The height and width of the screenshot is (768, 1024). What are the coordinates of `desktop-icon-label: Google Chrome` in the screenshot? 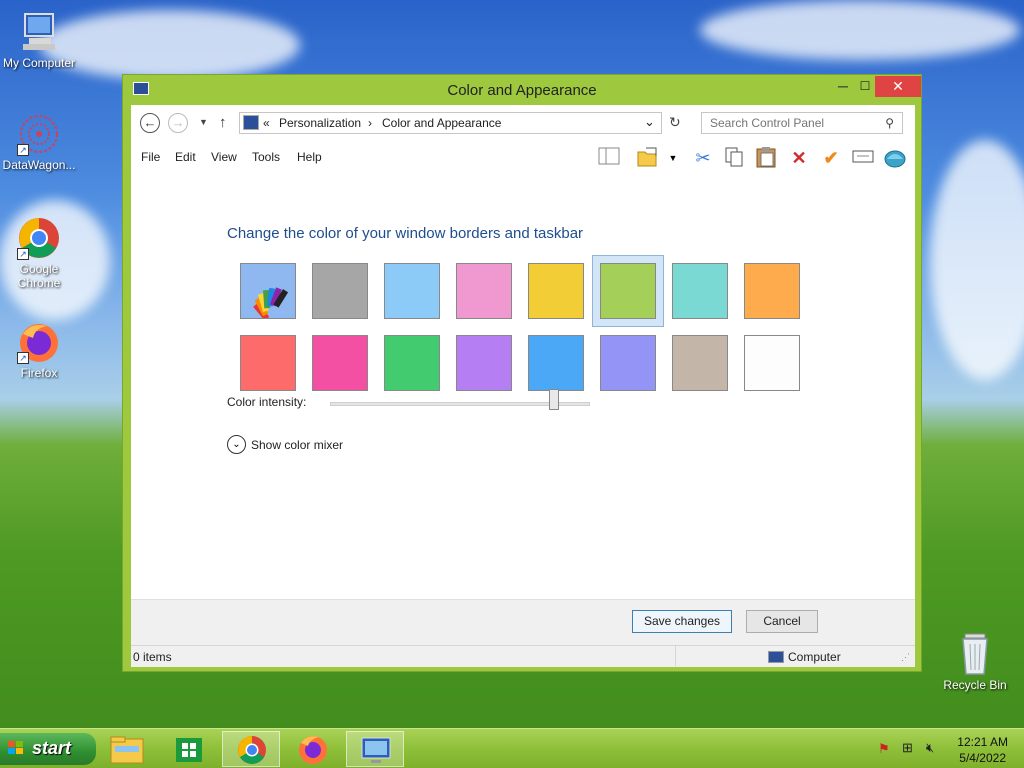 It's located at (39, 276).